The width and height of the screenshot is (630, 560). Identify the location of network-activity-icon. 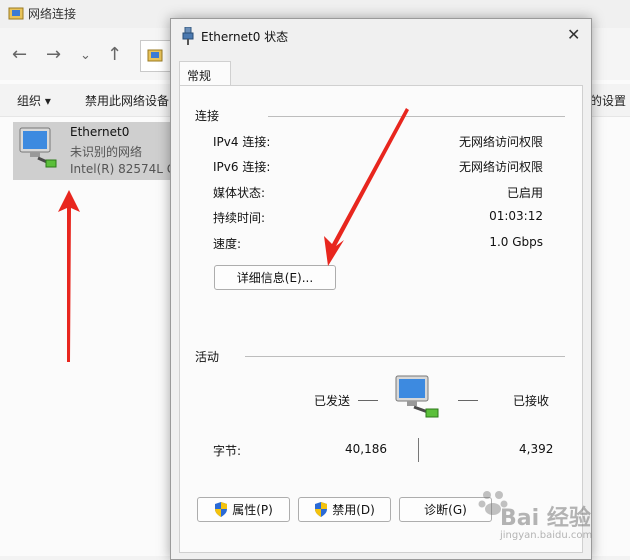
(417, 396).